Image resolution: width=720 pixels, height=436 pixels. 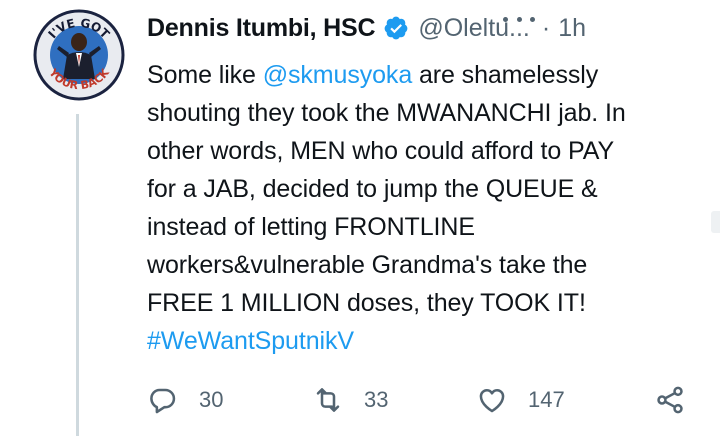 I want to click on share-button, so click(x=670, y=400).